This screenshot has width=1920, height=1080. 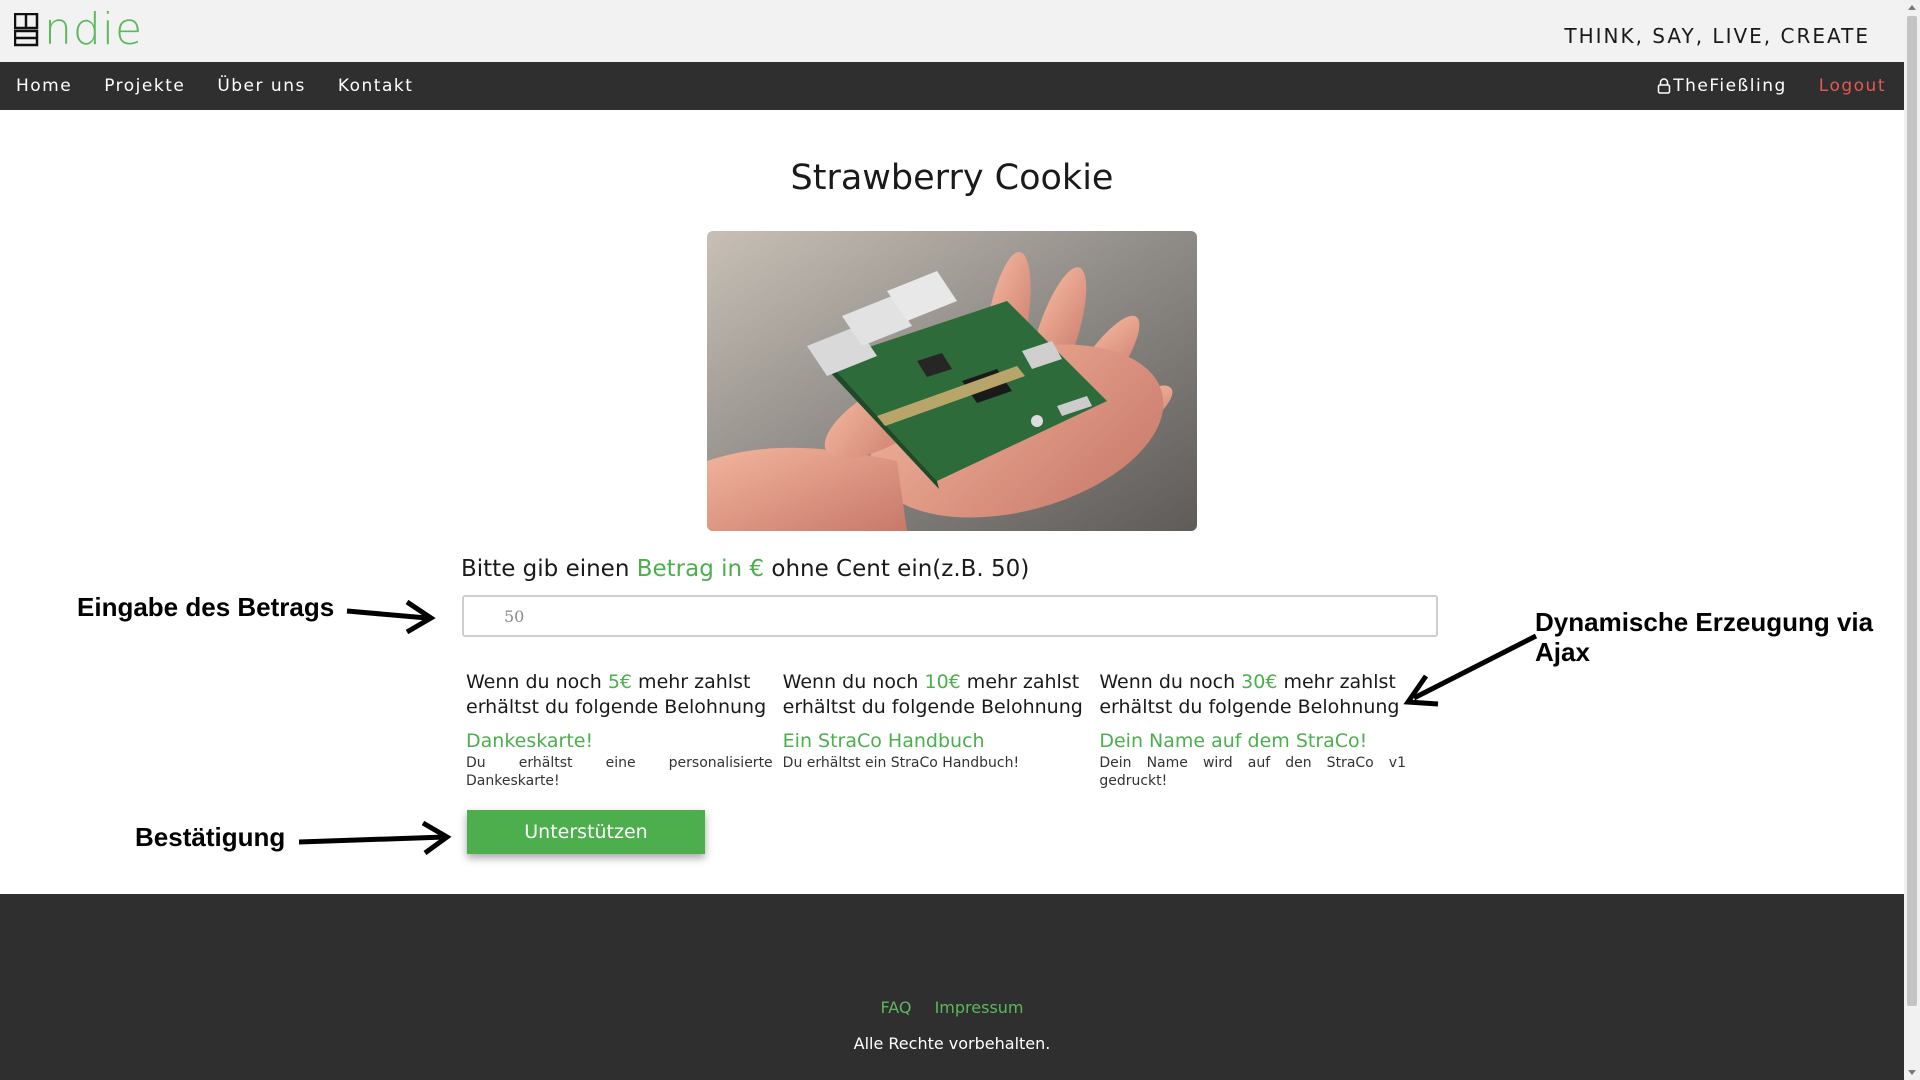 I want to click on reward-amount: 5€, so click(x=620, y=682).